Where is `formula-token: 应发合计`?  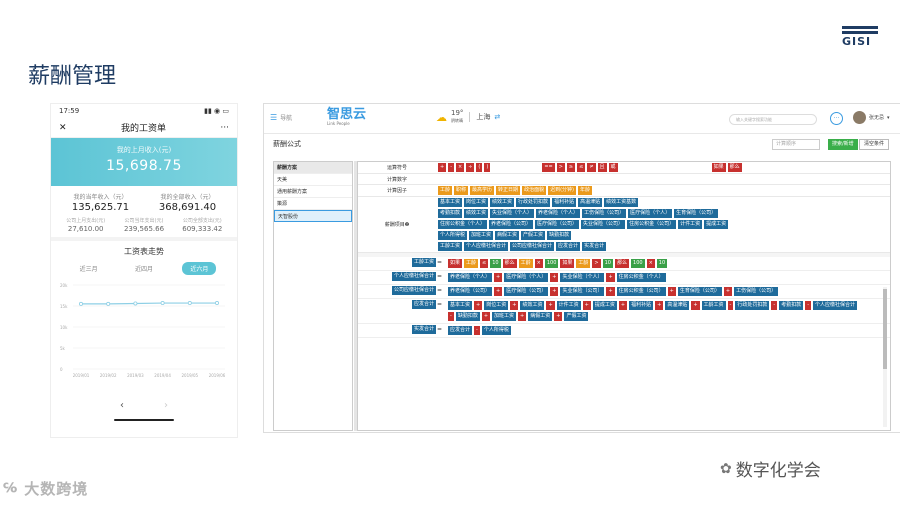
formula-token: 应发合计 is located at coordinates (460, 330).